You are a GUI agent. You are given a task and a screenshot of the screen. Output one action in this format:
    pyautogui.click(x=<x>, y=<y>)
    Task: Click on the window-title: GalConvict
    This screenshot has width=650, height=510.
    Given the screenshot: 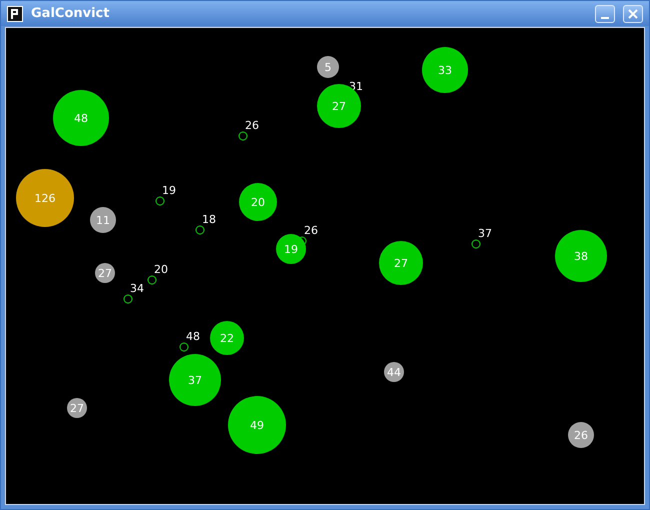 What is the action you would take?
    pyautogui.click(x=70, y=13)
    